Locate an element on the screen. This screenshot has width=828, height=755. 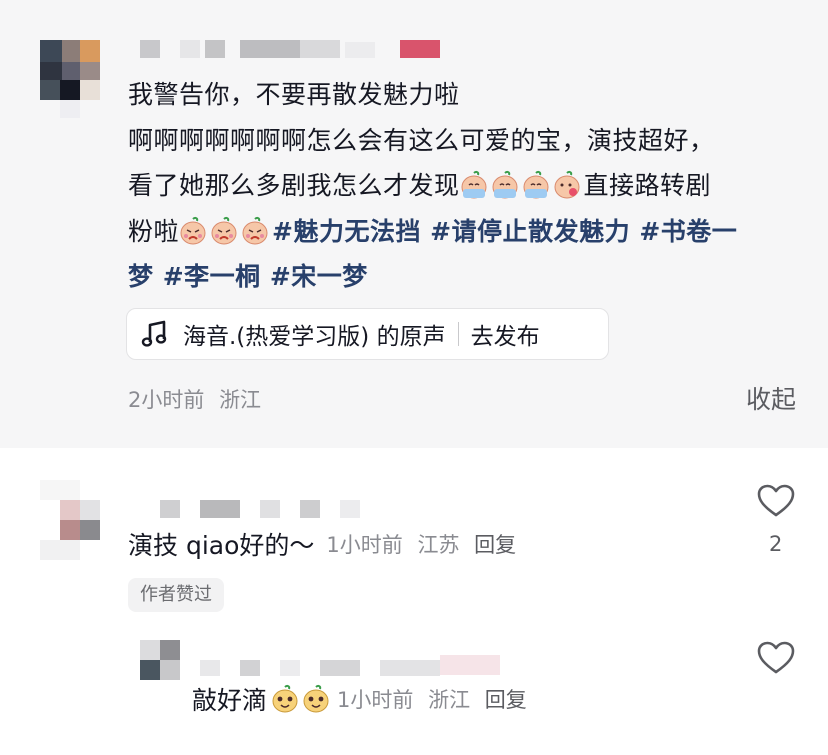
comment-location: 江苏 is located at coordinates (438, 545).